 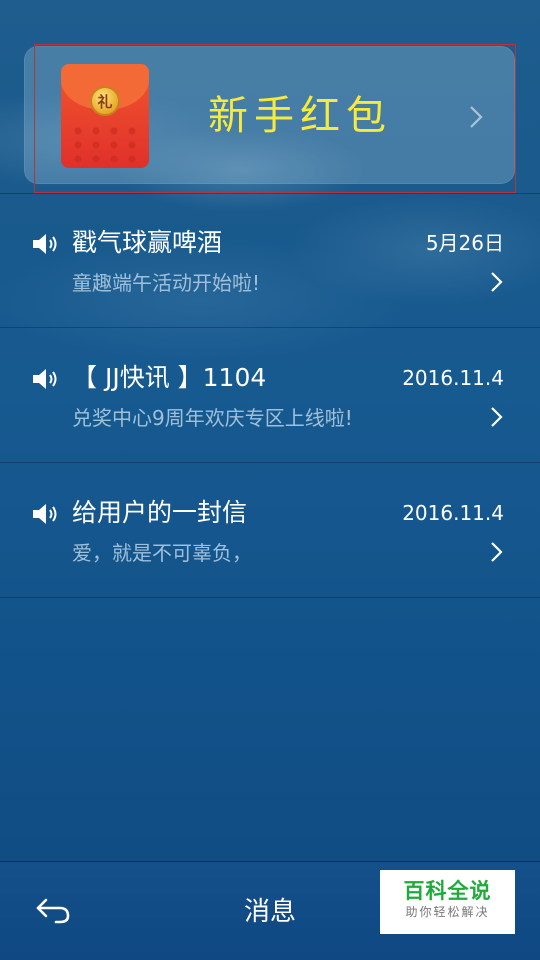 I want to click on banner-title: 新手红包, so click(x=300, y=116).